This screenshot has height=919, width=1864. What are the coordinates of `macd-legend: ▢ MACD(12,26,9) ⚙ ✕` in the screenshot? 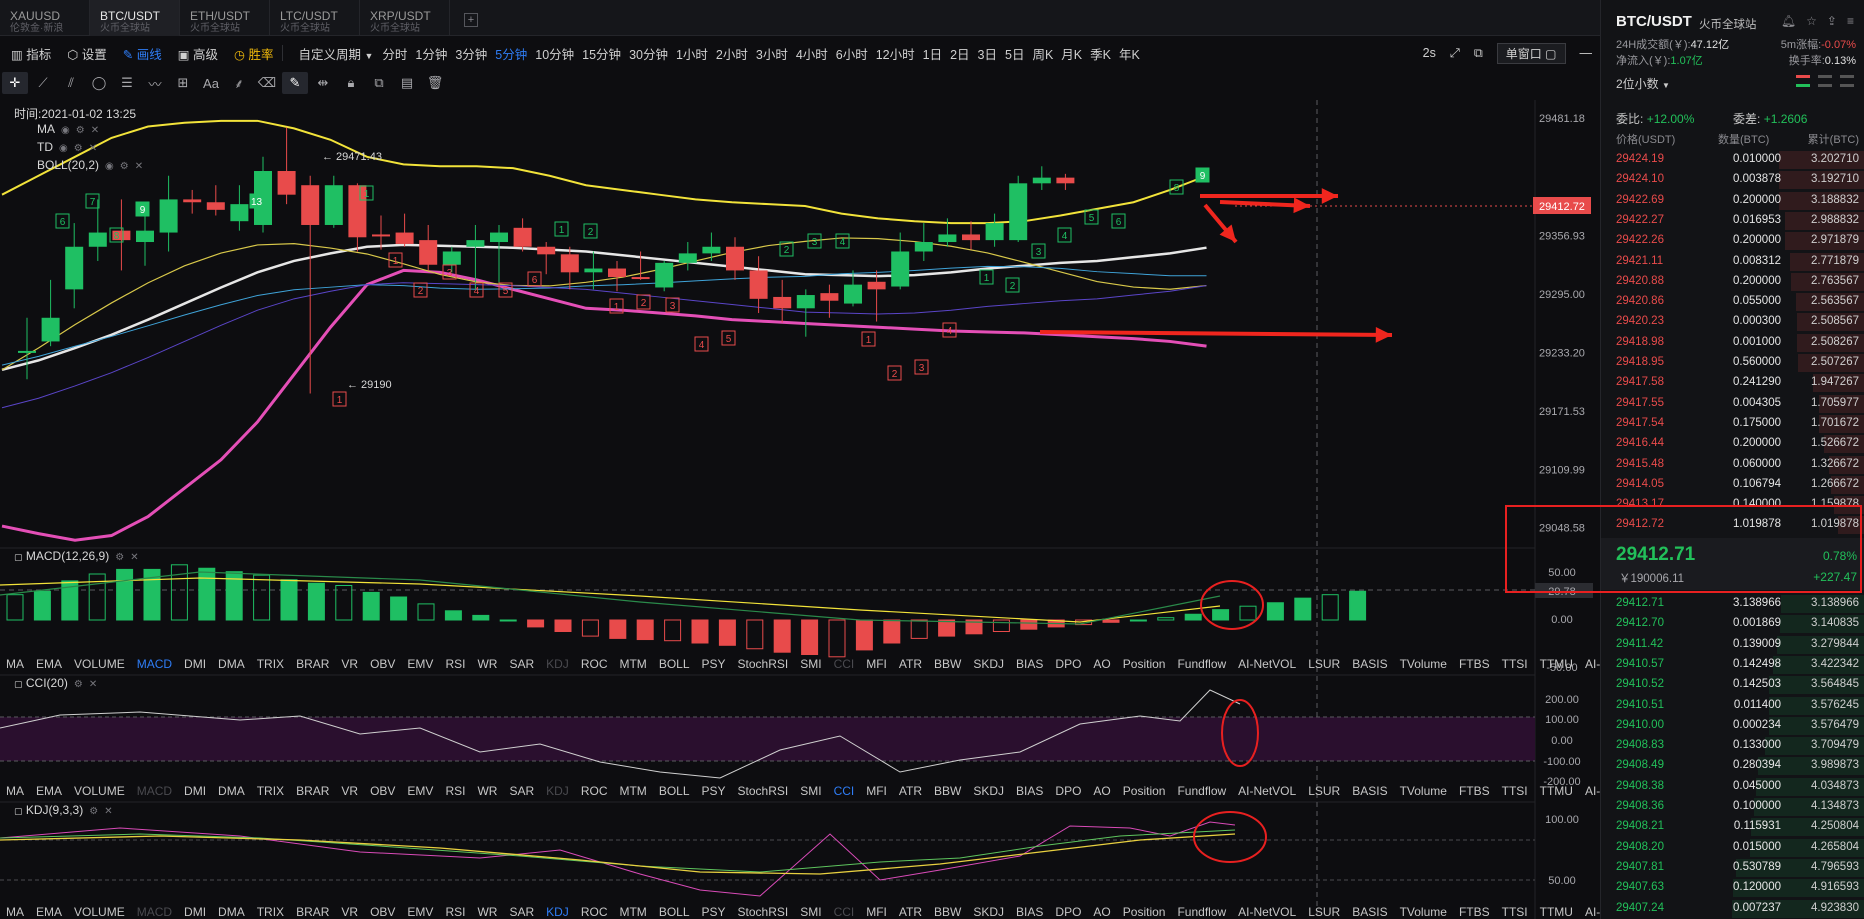 It's located at (76, 556).